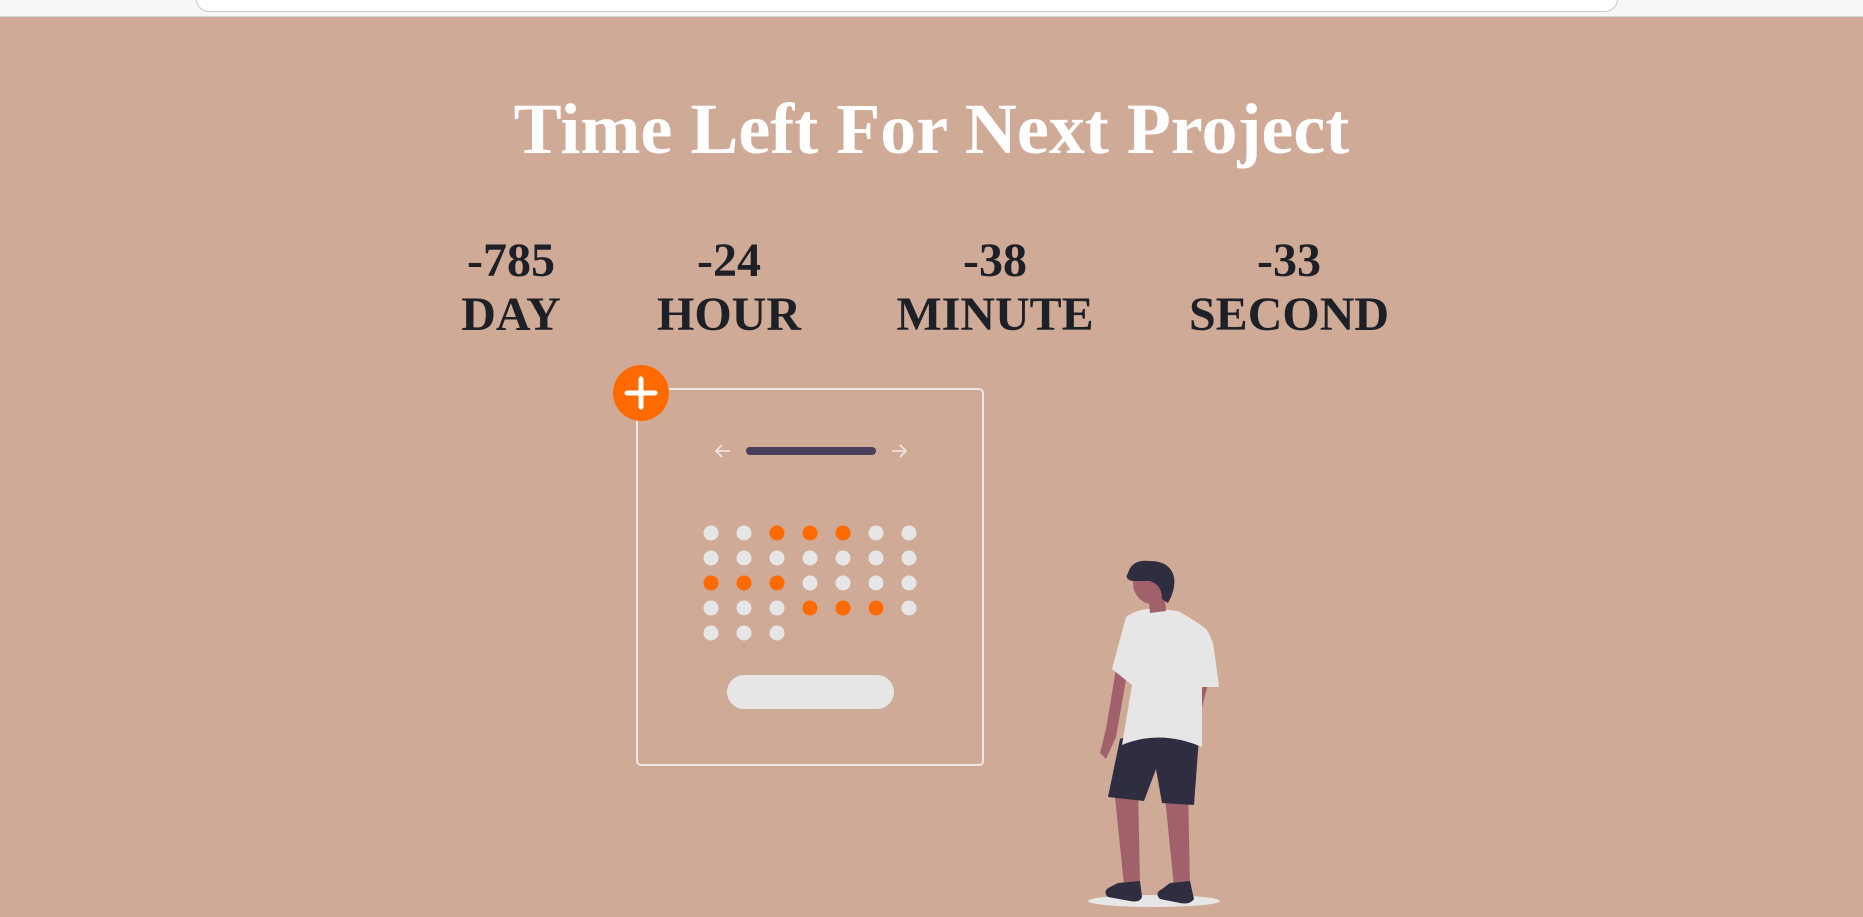  What do you see at coordinates (810, 692) in the screenshot?
I see `calendar-button` at bounding box center [810, 692].